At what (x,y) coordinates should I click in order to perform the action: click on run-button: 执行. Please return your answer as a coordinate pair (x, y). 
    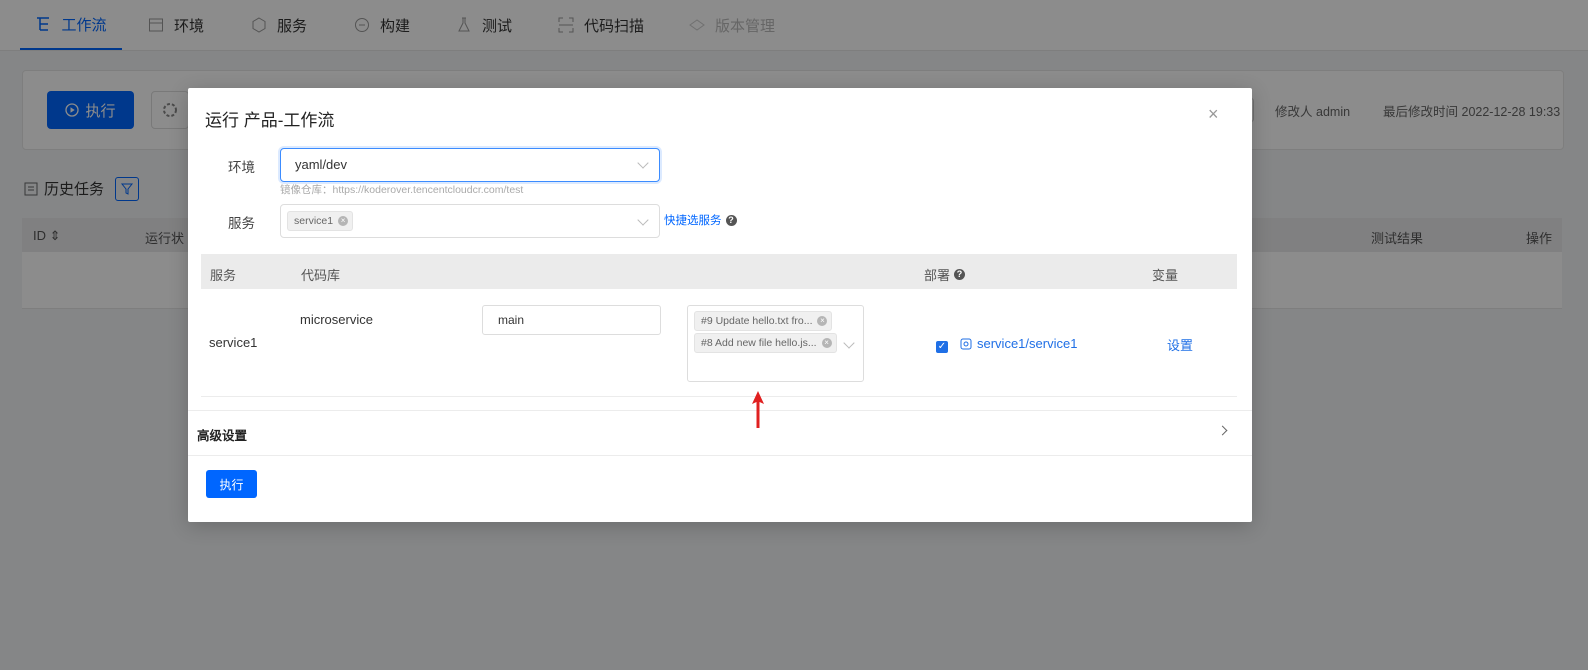
    Looking at the image, I should click on (231, 484).